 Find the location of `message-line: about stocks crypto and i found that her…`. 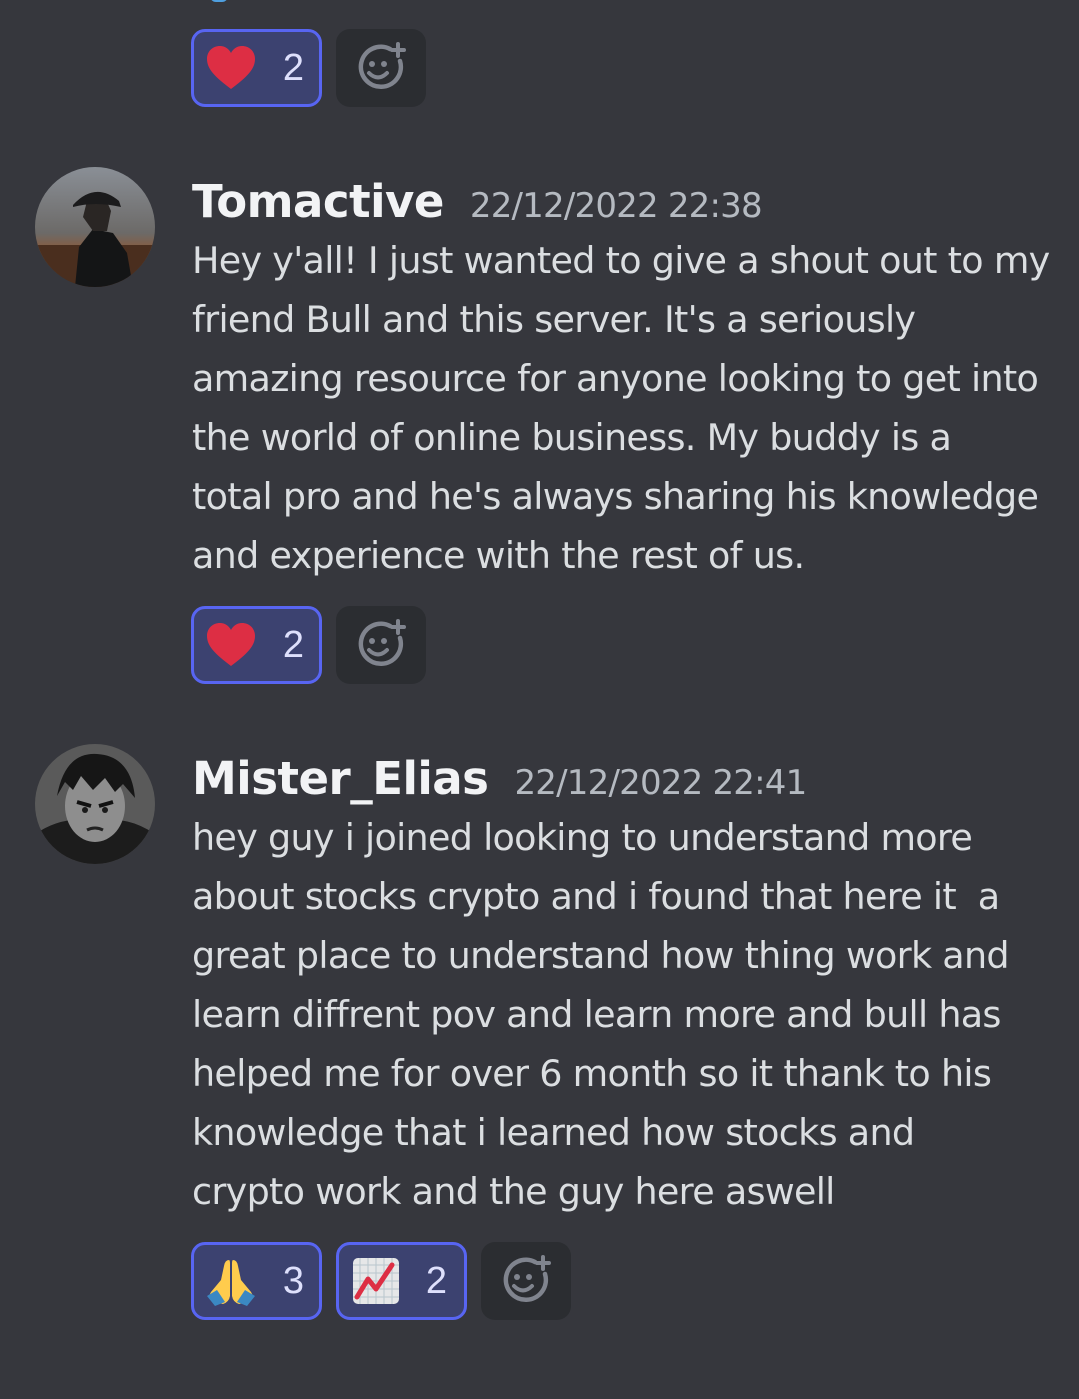

message-line: about stocks crypto and i found that her… is located at coordinates (596, 896).